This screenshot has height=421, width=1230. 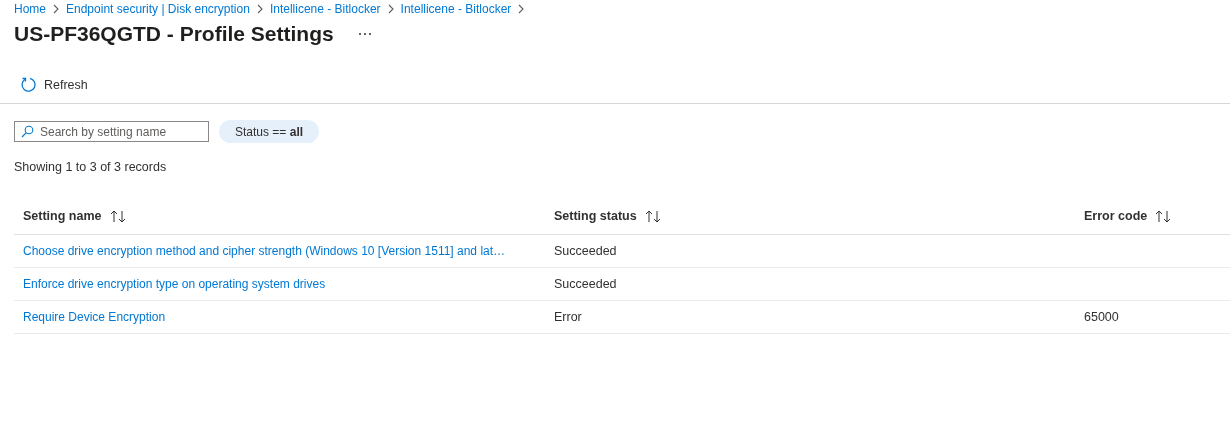 I want to click on column-header: Setting name, so click(x=62, y=216).